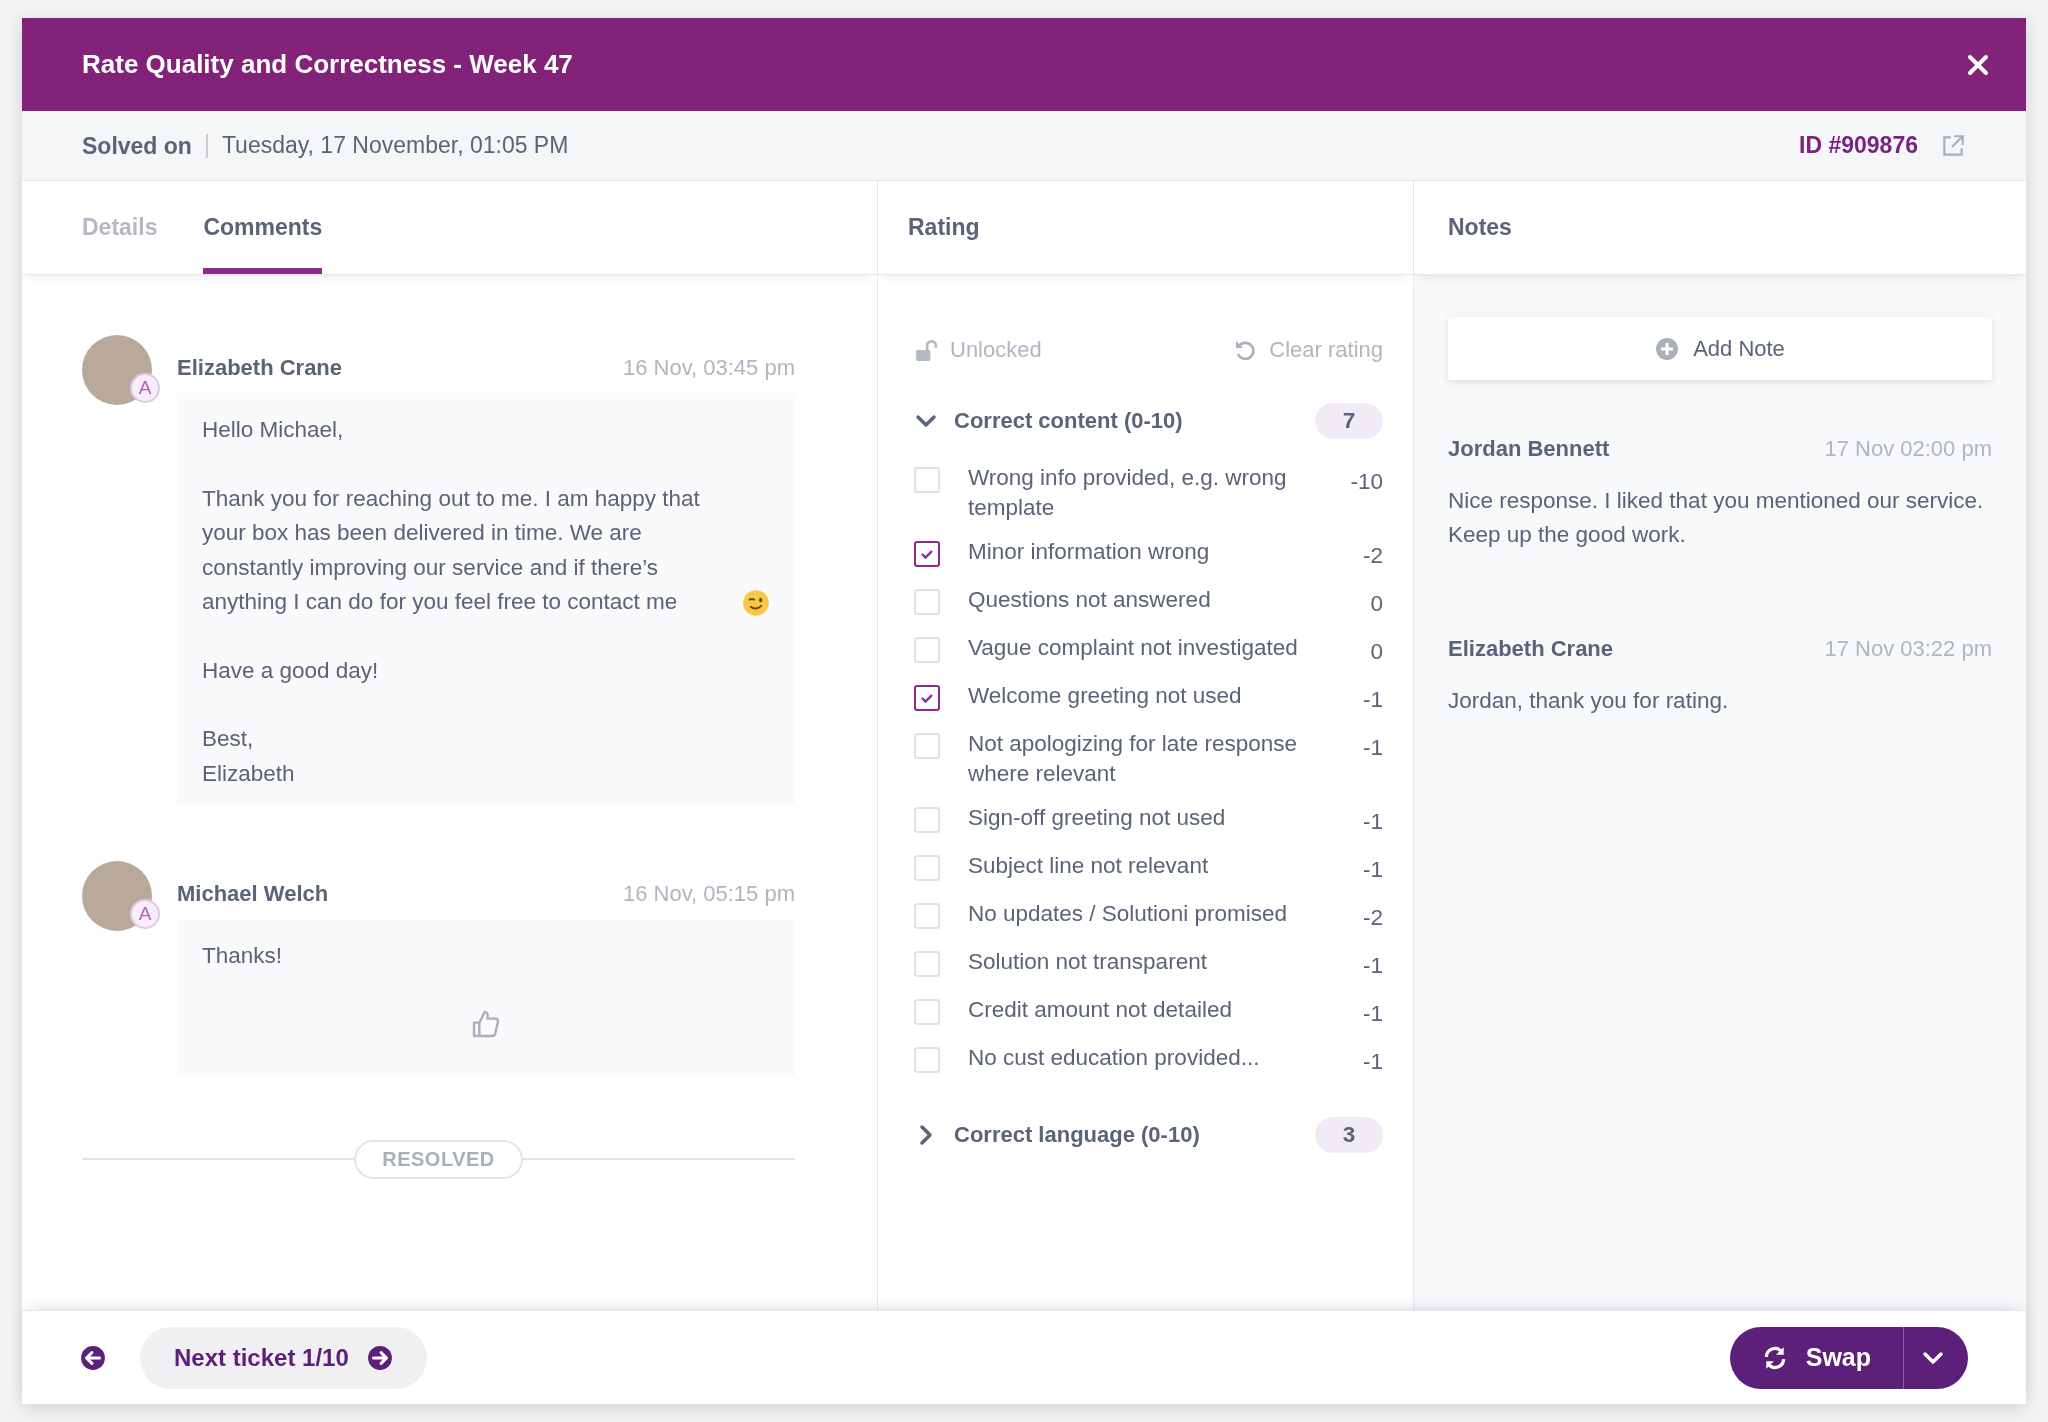 The height and width of the screenshot is (1422, 2048). Describe the element at coordinates (1105, 696) in the screenshot. I see `criterion-label: Welcome greeting not used` at that location.